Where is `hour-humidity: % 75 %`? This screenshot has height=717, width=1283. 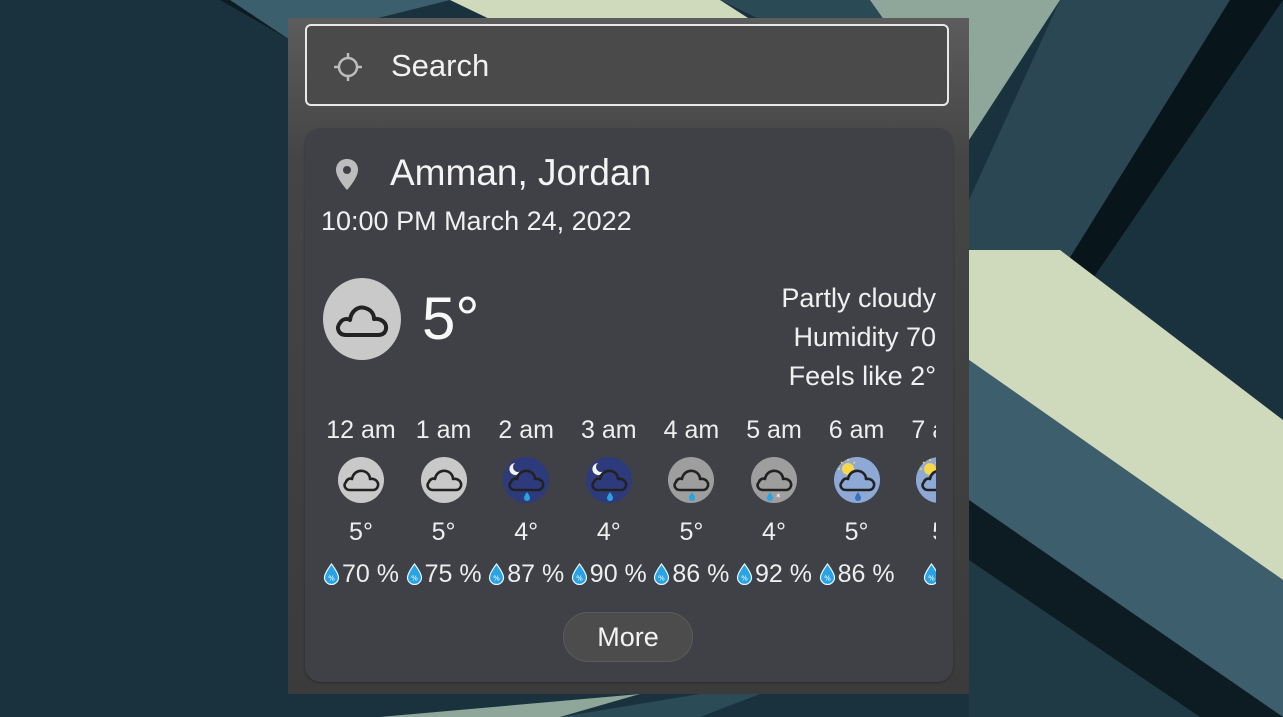
hour-humidity: % 75 % is located at coordinates (444, 574).